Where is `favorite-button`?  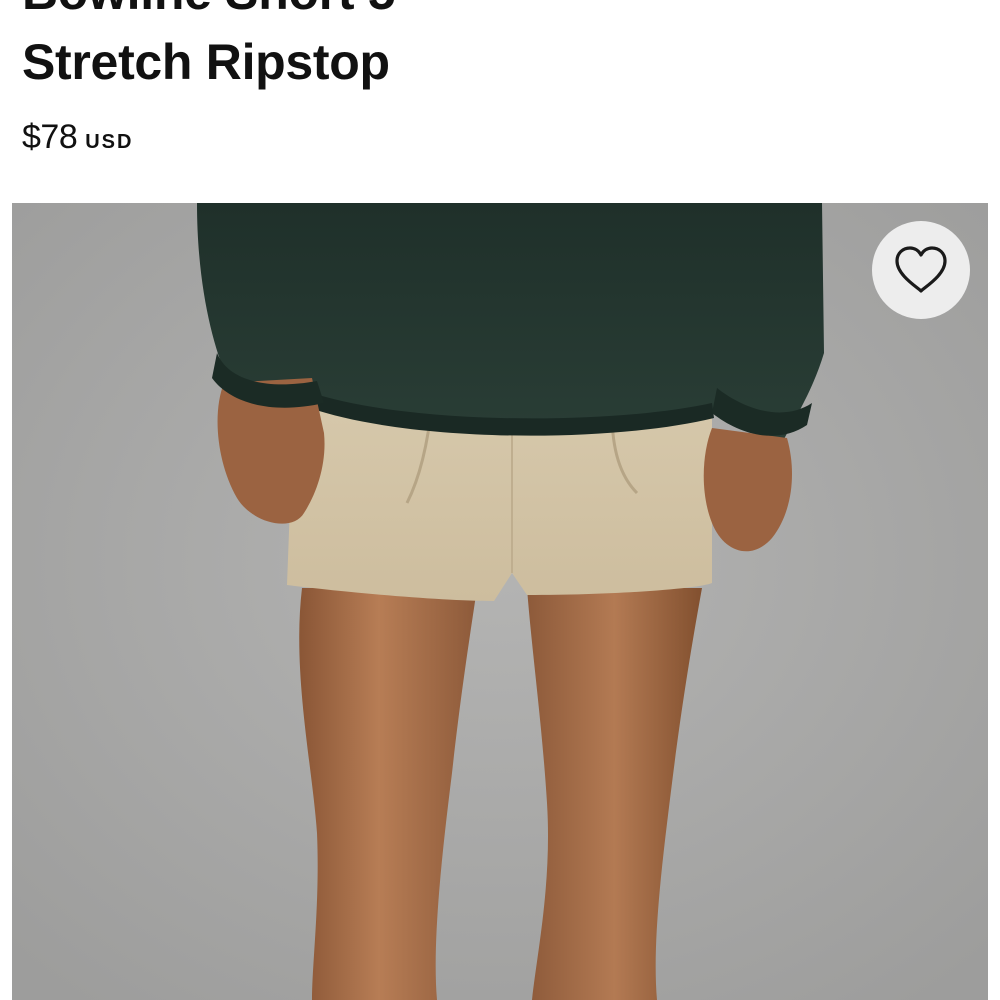
favorite-button is located at coordinates (921, 270).